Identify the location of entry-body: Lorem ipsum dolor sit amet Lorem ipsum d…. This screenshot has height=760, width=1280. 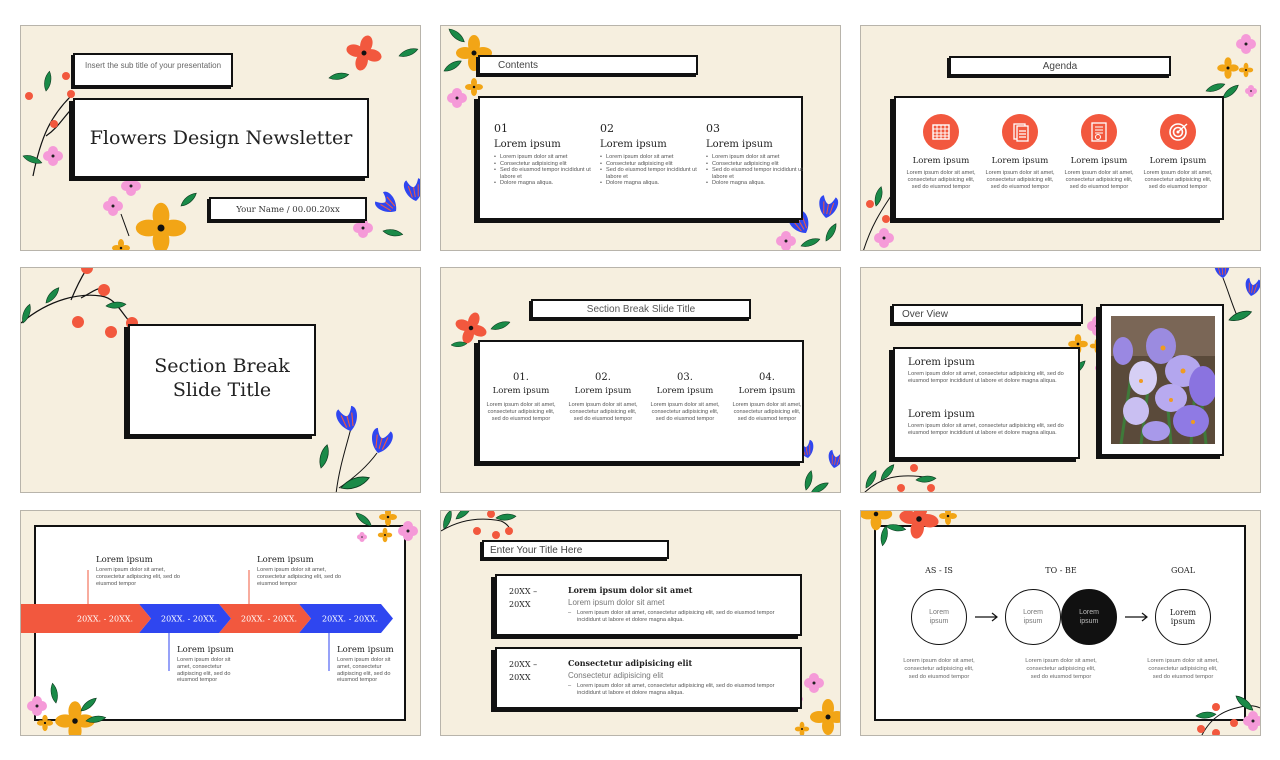
(680, 604).